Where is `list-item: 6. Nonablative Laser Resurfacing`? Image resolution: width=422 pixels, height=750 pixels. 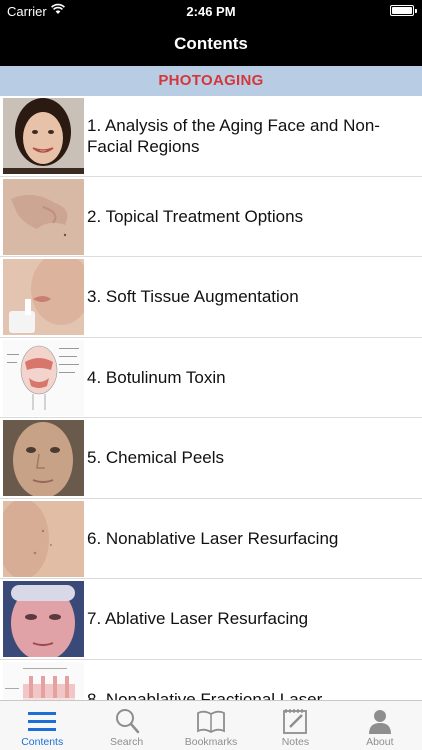 list-item: 6. Nonablative Laser Resurfacing is located at coordinates (211, 538).